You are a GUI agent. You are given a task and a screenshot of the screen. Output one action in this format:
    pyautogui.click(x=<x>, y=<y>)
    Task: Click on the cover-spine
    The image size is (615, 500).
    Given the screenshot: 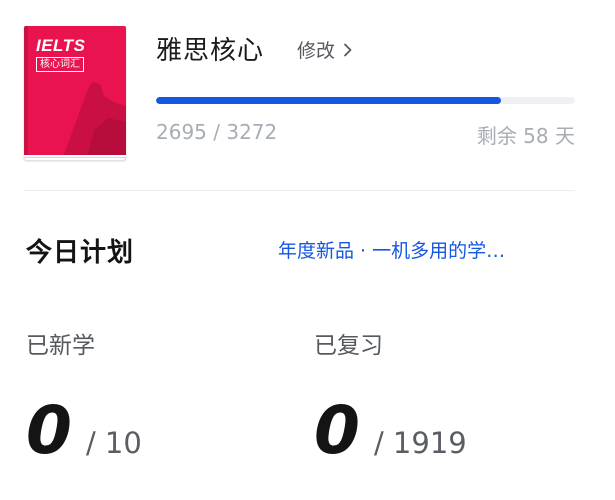 What is the action you would take?
    pyautogui.click(x=26, y=93)
    